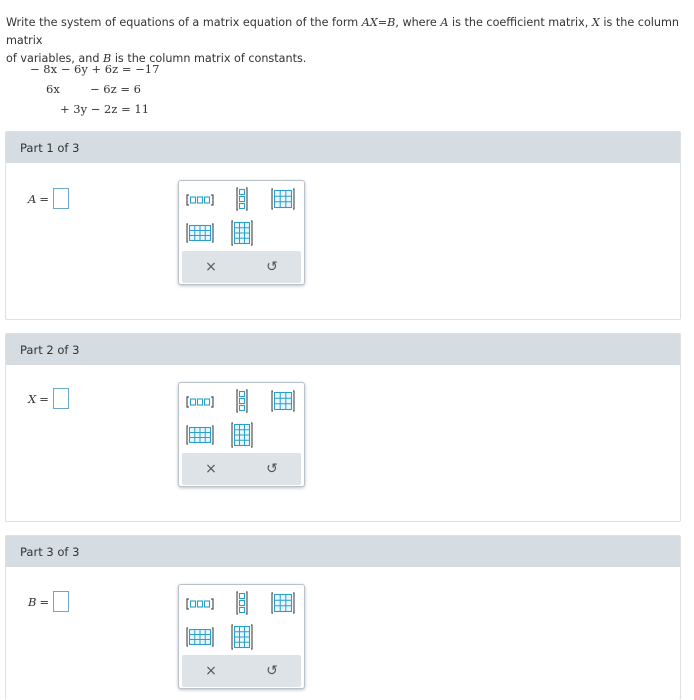 The image size is (694, 700). Describe the element at coordinates (343, 147) in the screenshot. I see `part-1-header: Part 1 of 3` at that location.